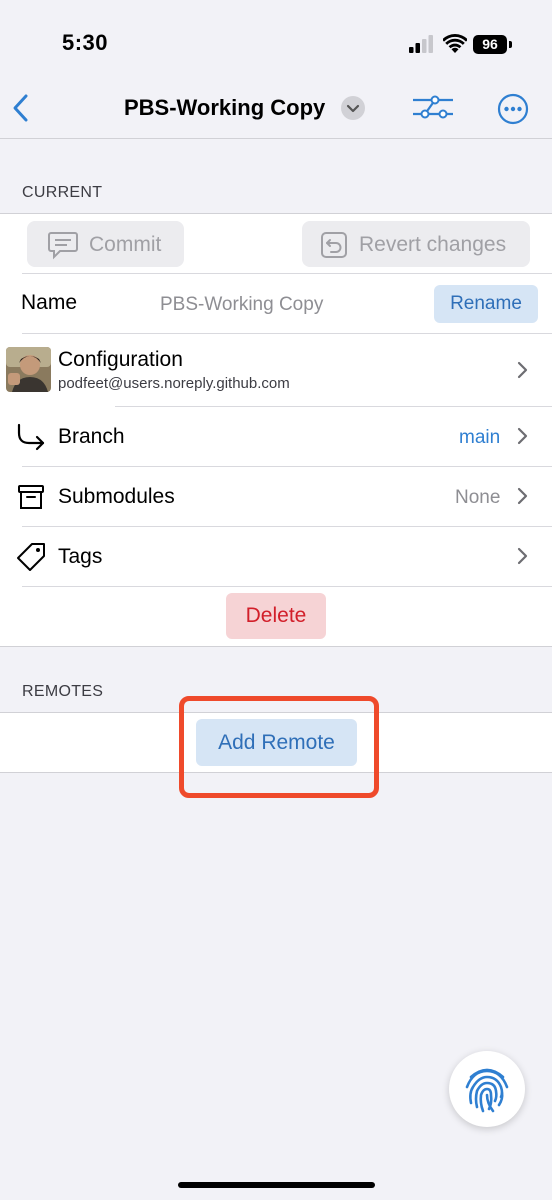 Image resolution: width=552 pixels, height=1200 pixels. Describe the element at coordinates (433, 244) in the screenshot. I see `revert-changes-label: Revert changes` at that location.